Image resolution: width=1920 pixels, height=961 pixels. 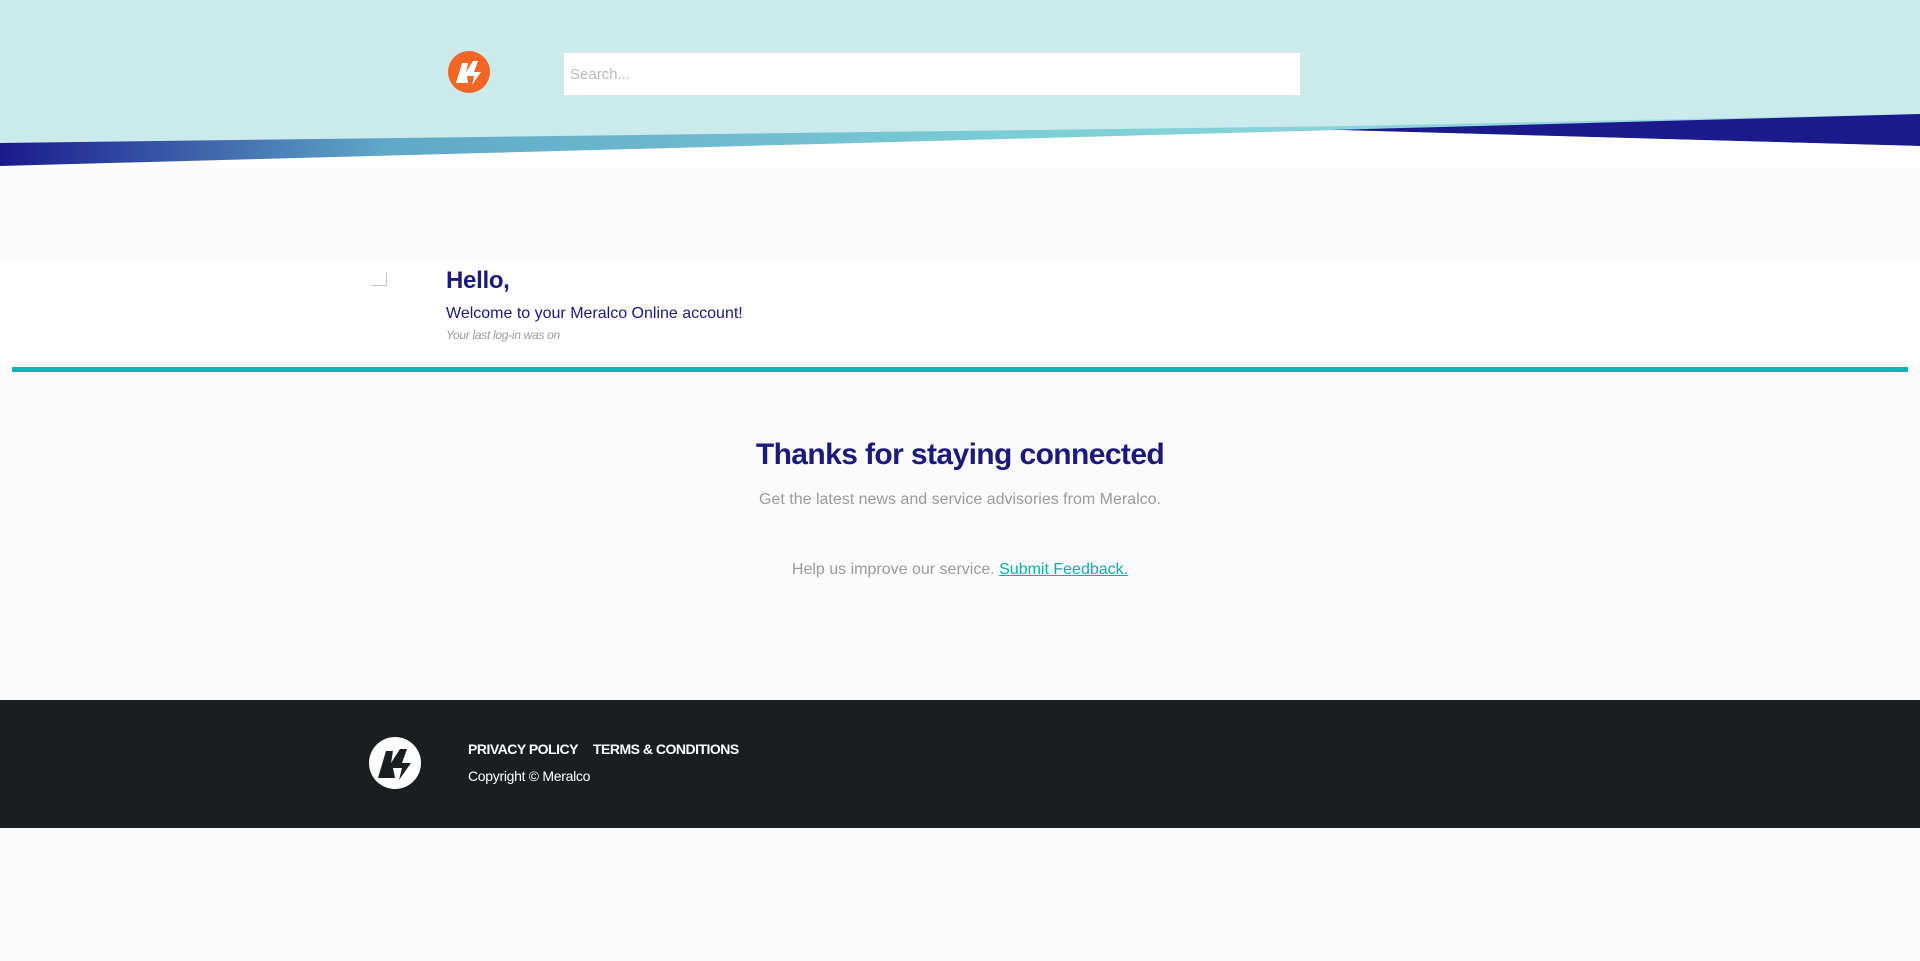 What do you see at coordinates (666, 749) in the screenshot?
I see `terms-conditions-link: TERMS & CONDITIONS` at bounding box center [666, 749].